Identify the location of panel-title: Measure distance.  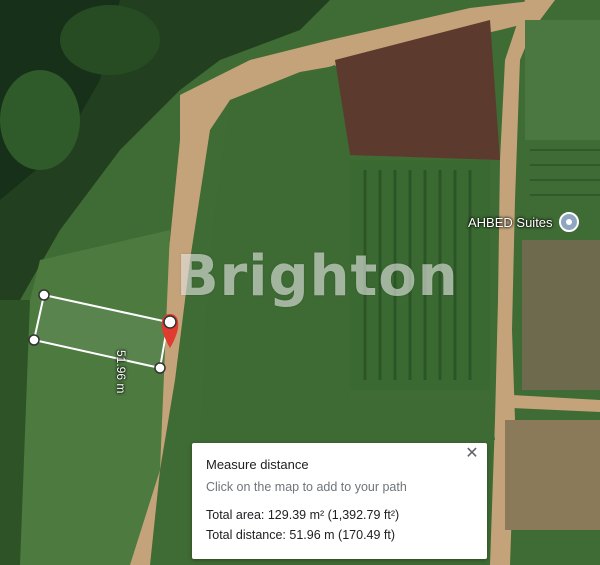
(257, 464).